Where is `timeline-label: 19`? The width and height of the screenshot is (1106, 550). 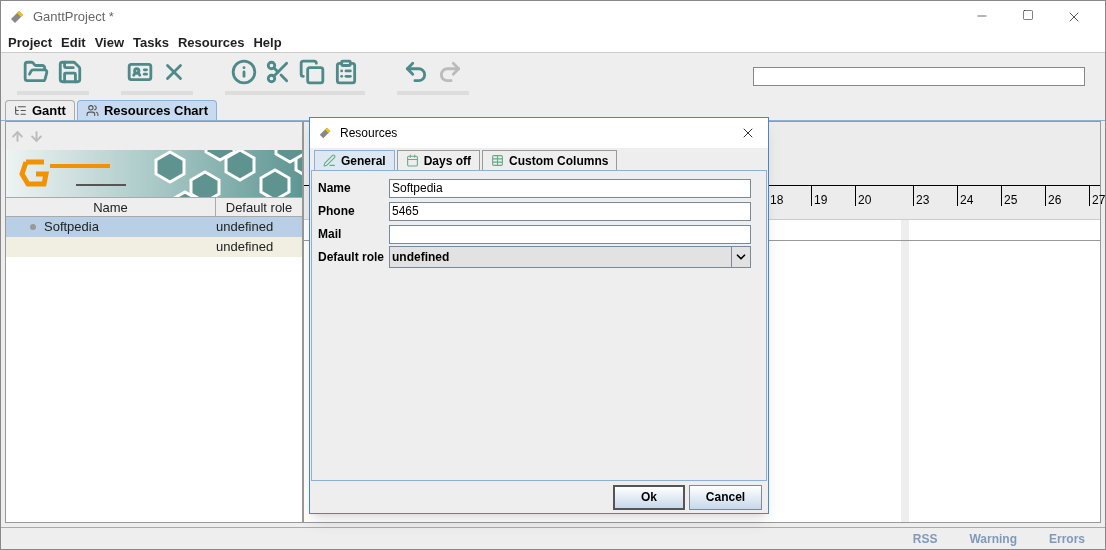
timeline-label: 19 is located at coordinates (819, 195).